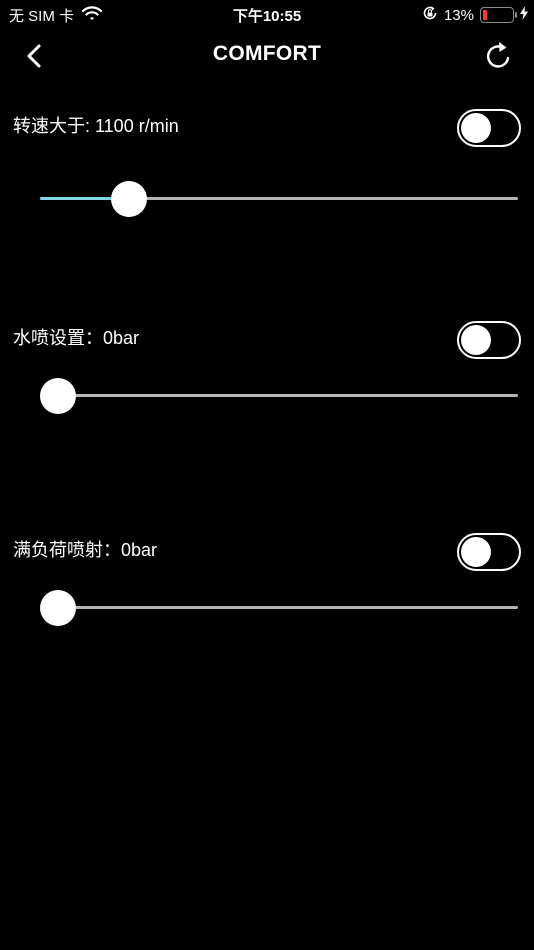  What do you see at coordinates (267, 14) in the screenshot?
I see `status-bar: 无 SIM 卡 下午10:55 13%` at bounding box center [267, 14].